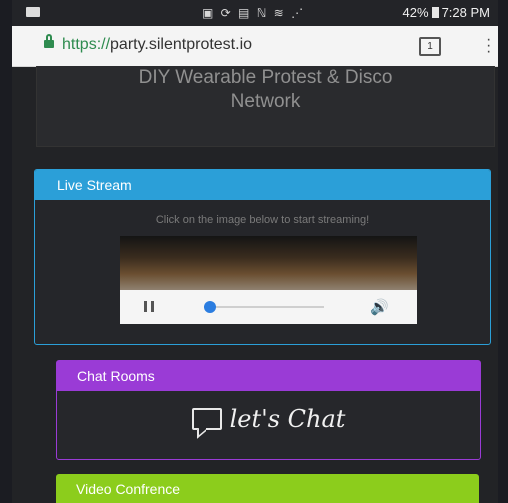 This screenshot has width=508, height=503. Describe the element at coordinates (181, 44) in the screenshot. I see `url-host: party.silentprotest.io` at that location.